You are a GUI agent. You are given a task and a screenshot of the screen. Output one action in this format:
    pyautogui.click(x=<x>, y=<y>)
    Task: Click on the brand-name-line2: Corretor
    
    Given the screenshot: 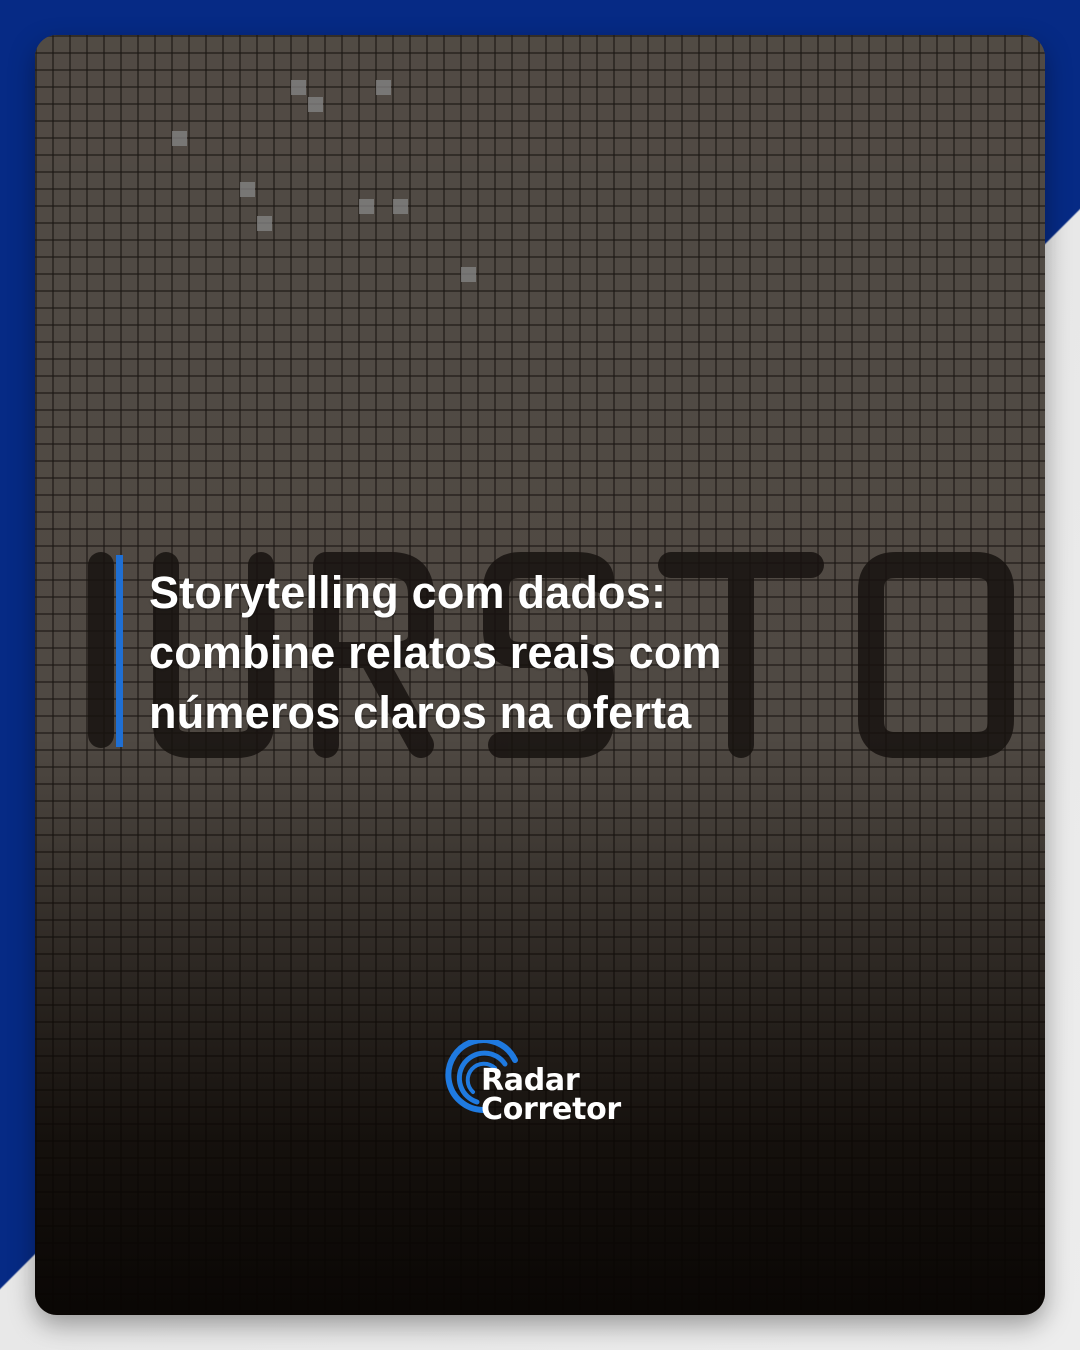 What is the action you would take?
    pyautogui.click(x=551, y=1109)
    